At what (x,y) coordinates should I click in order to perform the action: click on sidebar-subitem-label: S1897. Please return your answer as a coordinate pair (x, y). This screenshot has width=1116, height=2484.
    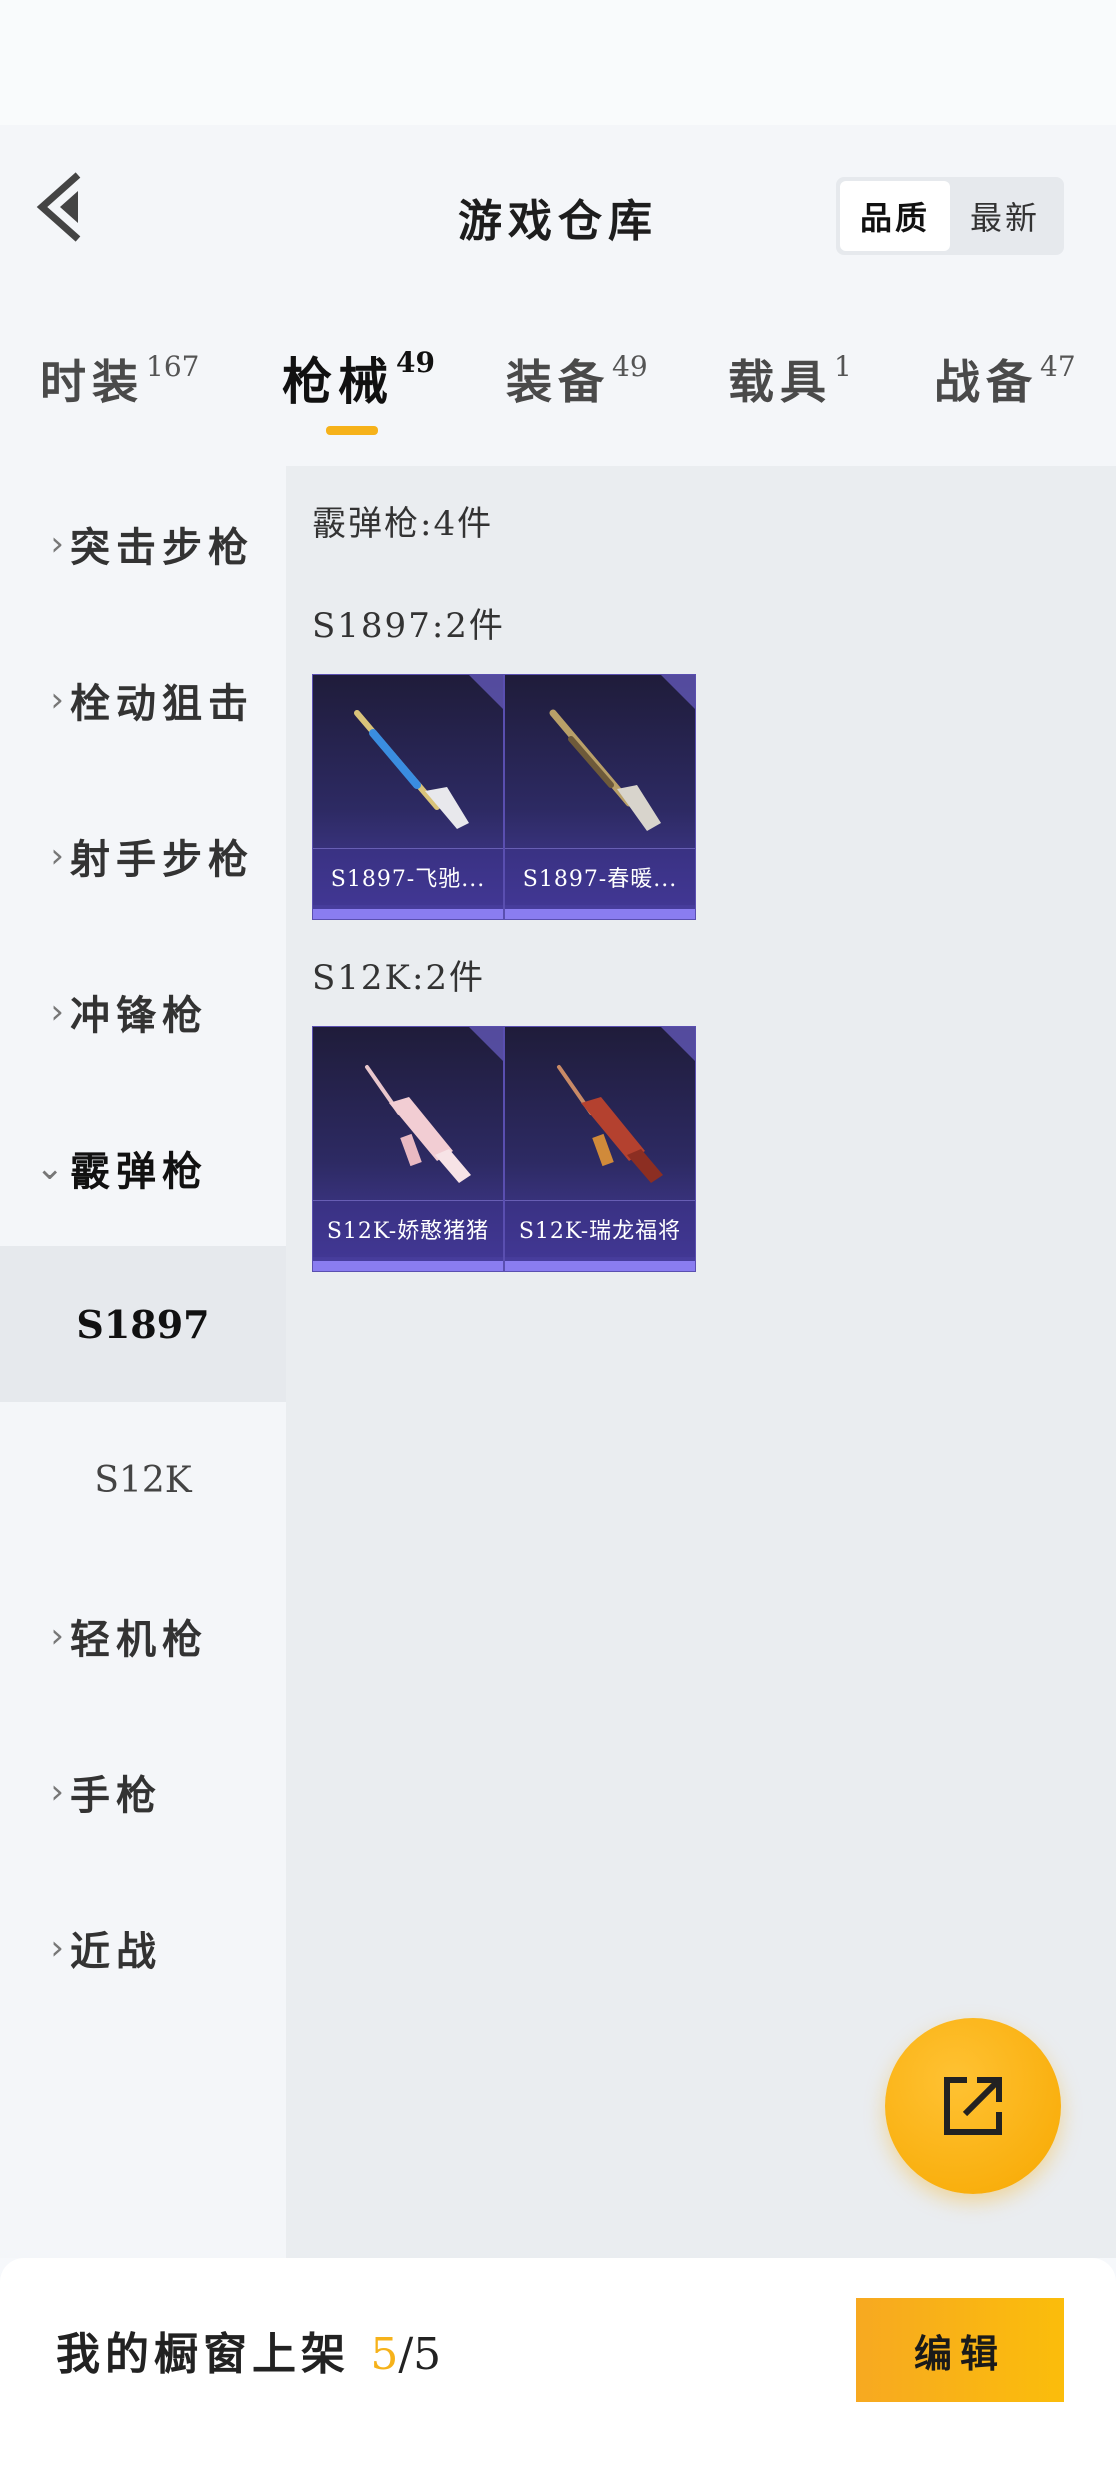
    Looking at the image, I should click on (143, 1324).